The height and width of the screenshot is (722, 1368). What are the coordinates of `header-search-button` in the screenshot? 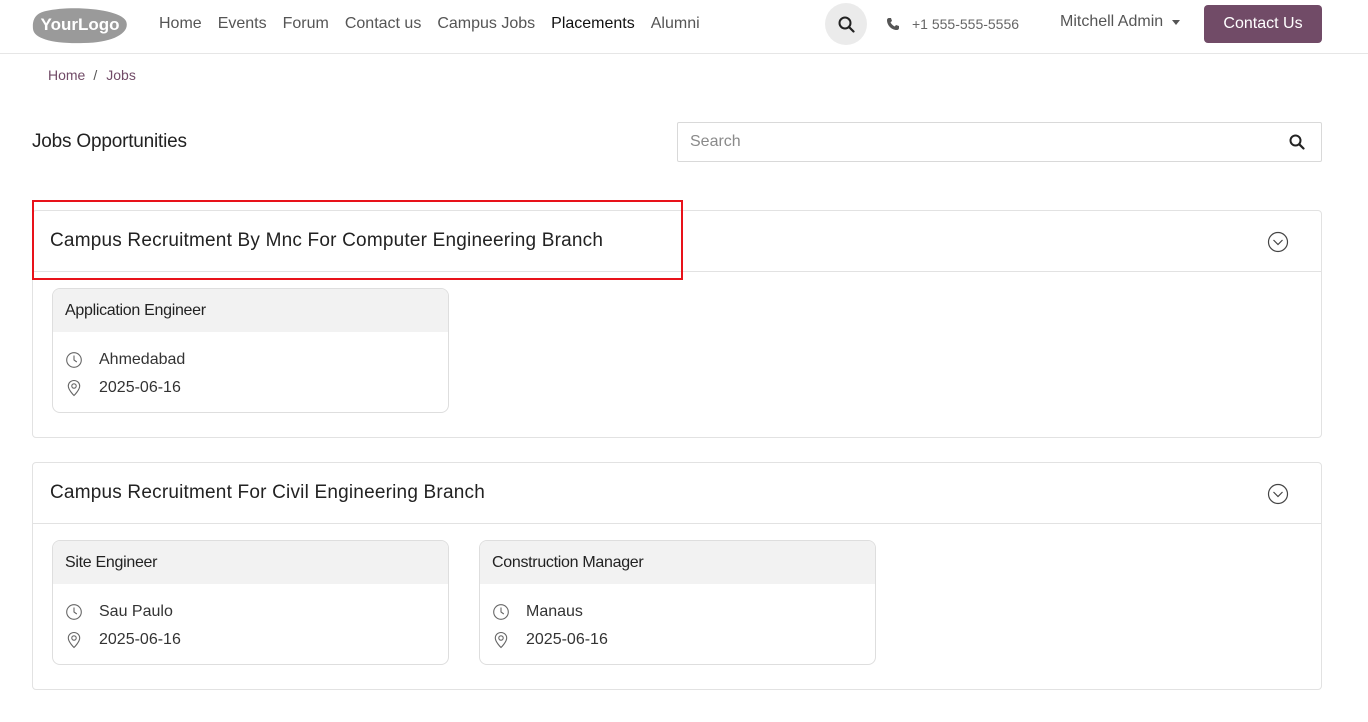 It's located at (846, 24).